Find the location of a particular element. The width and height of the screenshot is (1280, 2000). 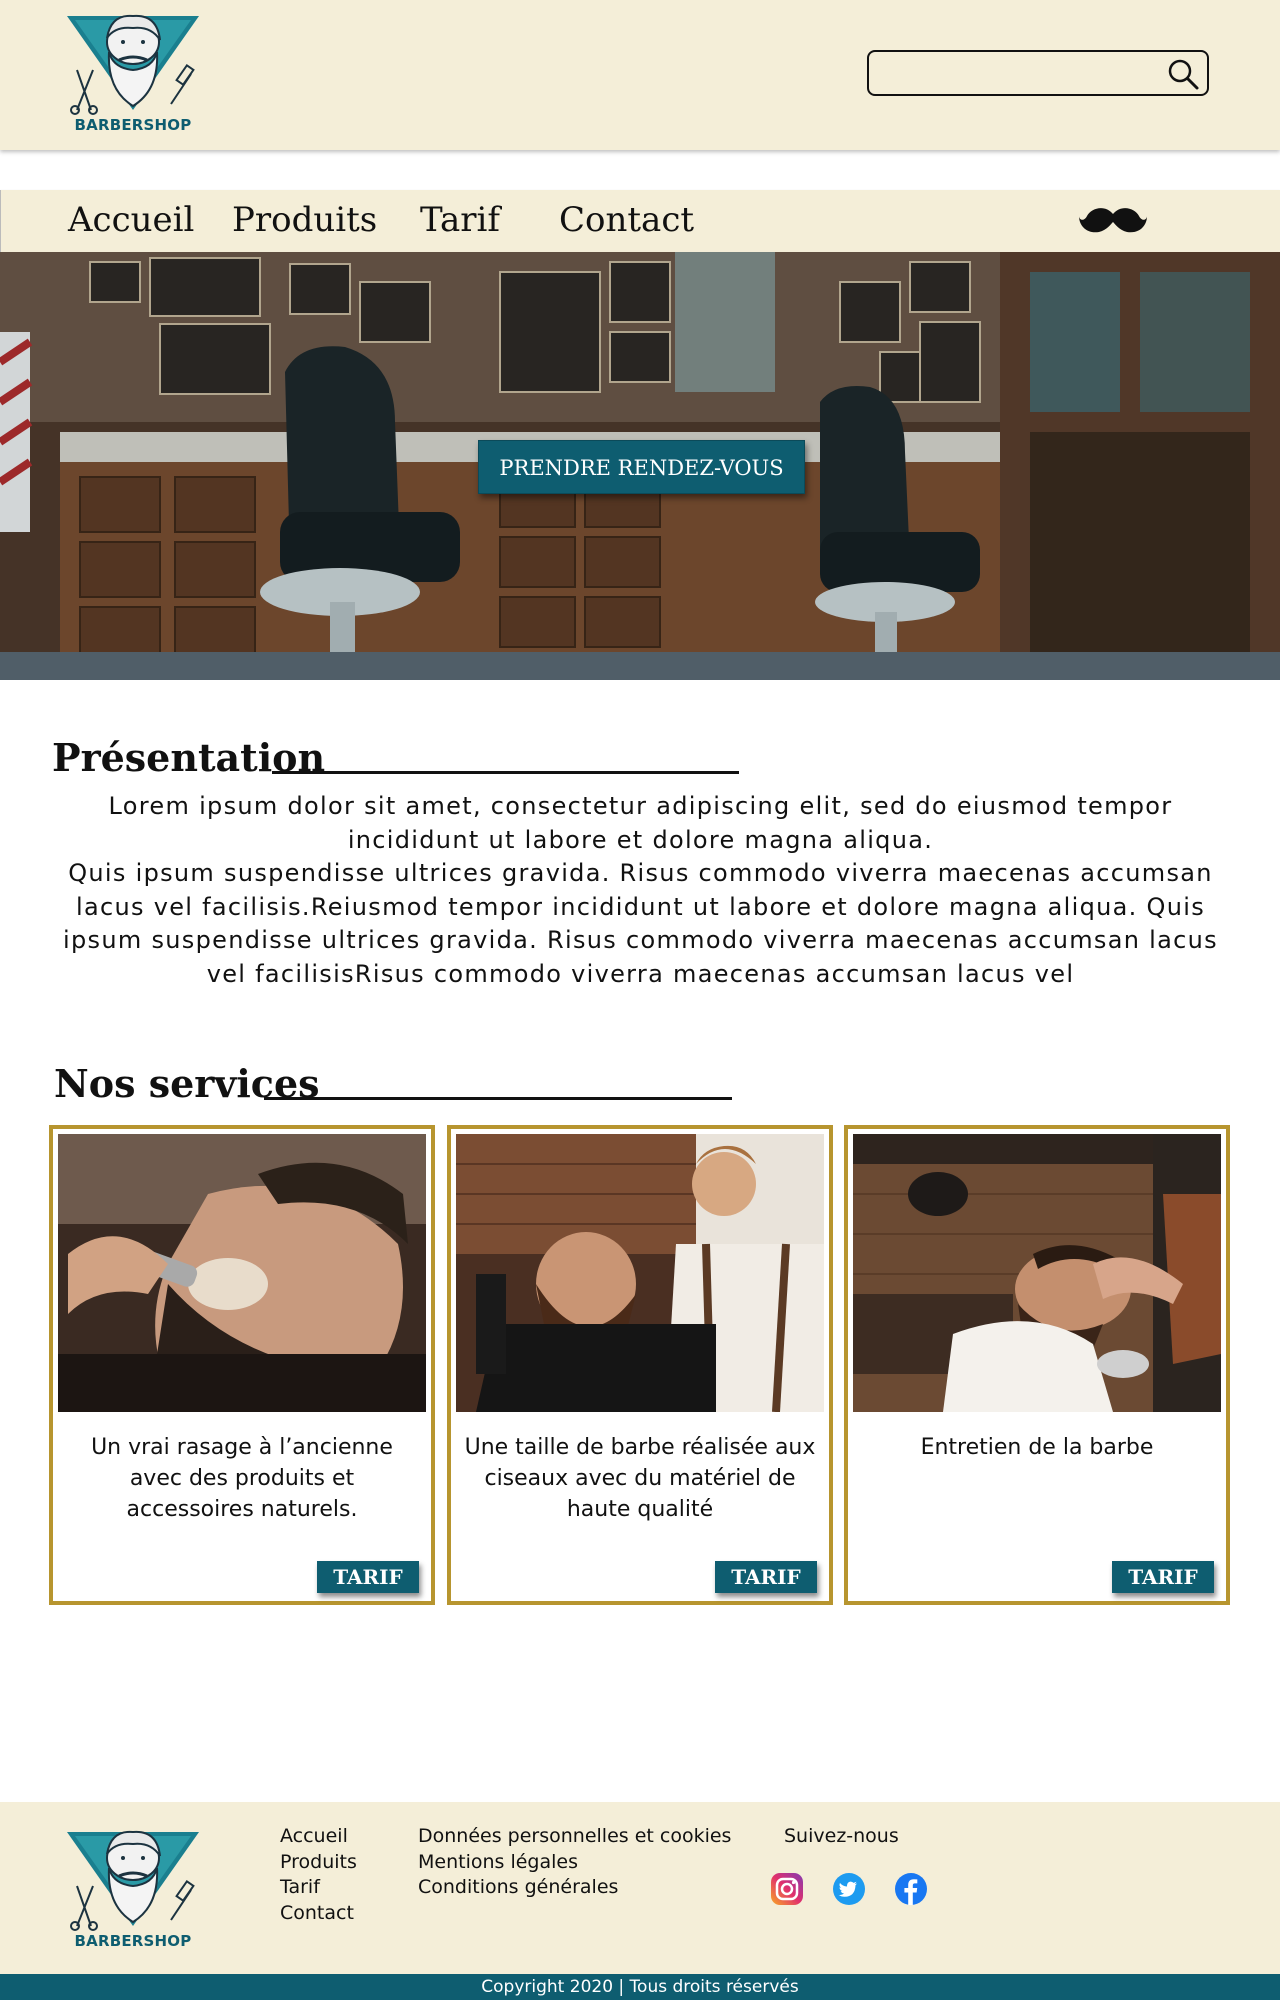

footer-link-contact: Contact is located at coordinates (318, 1914).